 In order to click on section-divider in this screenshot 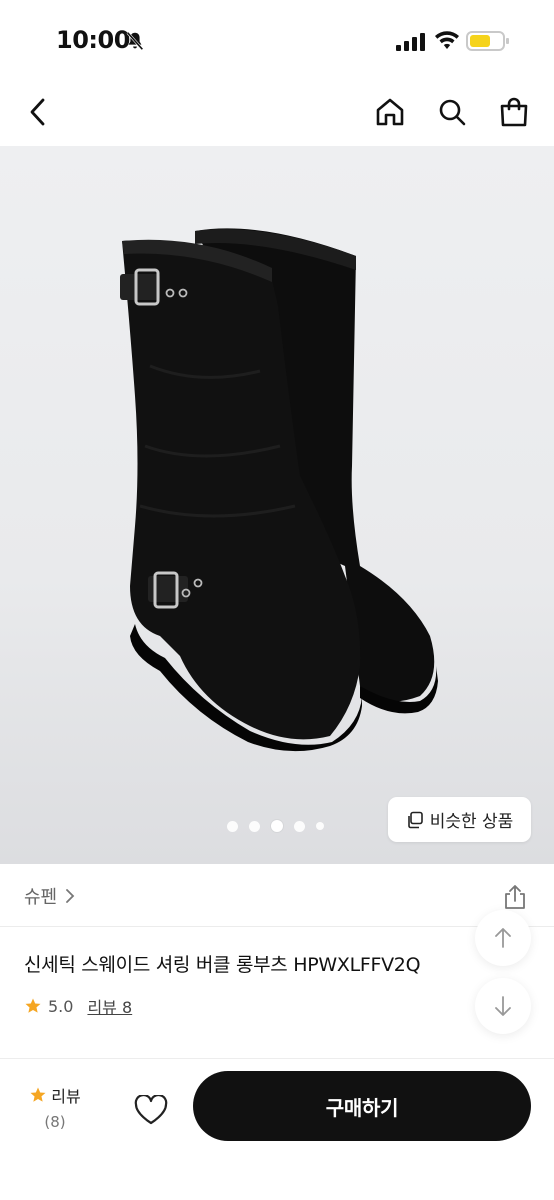, I will do `click(277, 926)`.